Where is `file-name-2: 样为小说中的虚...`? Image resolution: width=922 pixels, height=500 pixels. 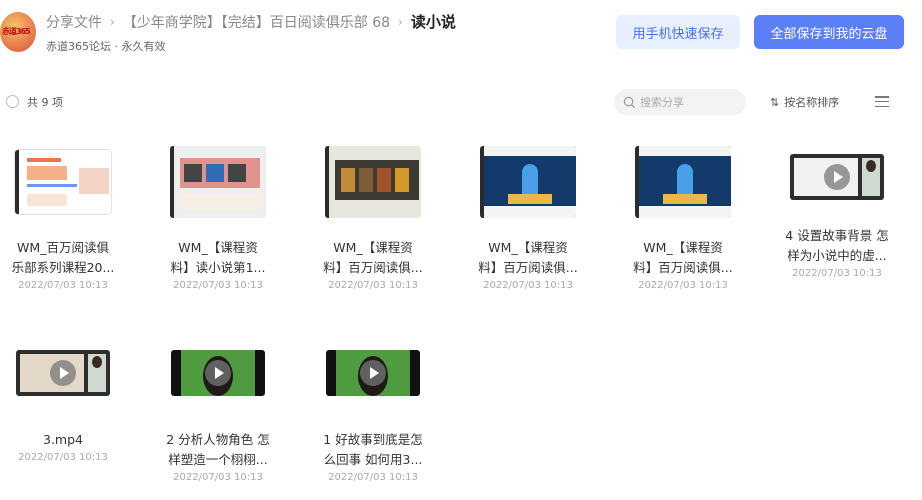 file-name-2: 样为小说中的虚... is located at coordinates (837, 255).